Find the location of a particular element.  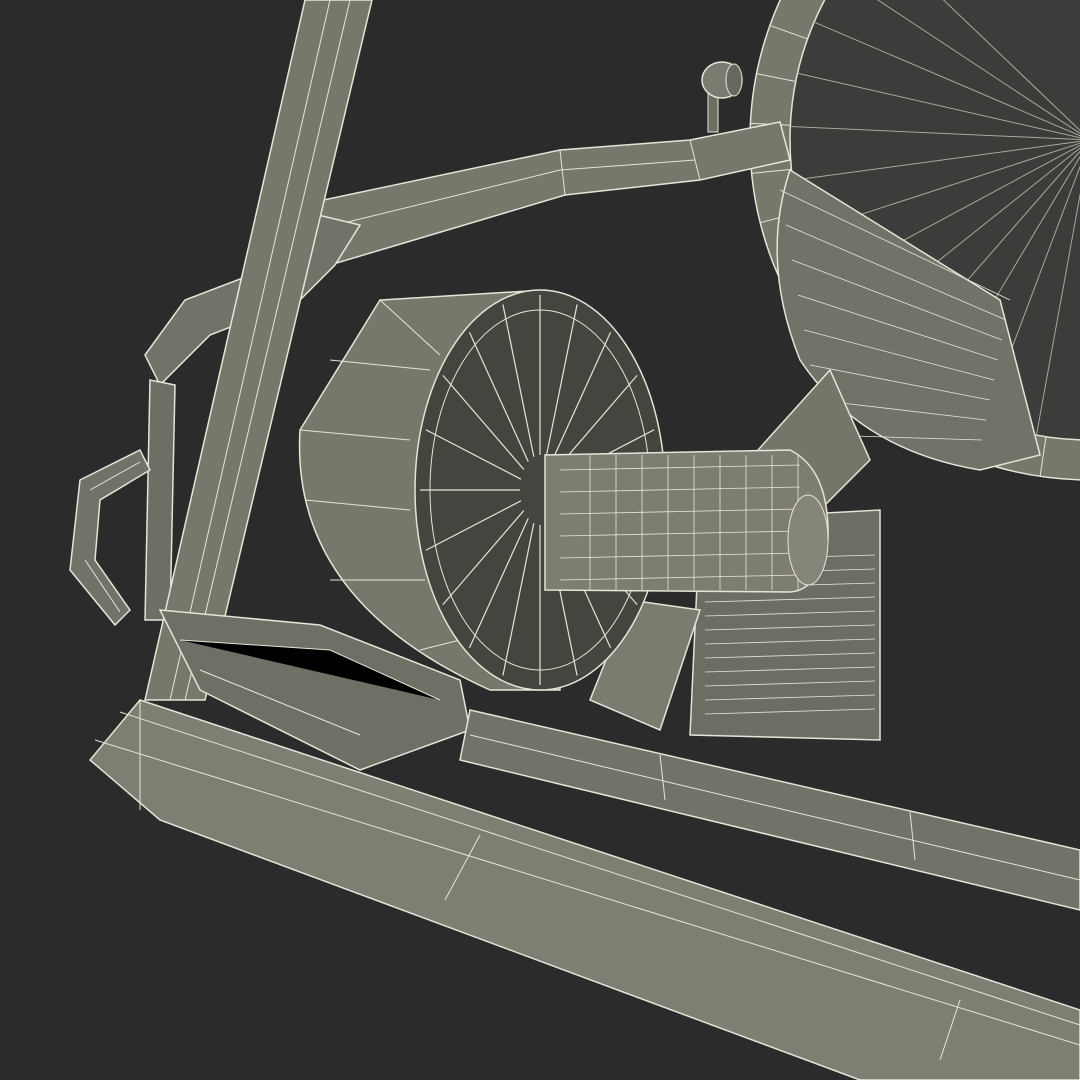

axle-cylinder is located at coordinates (686, 521).